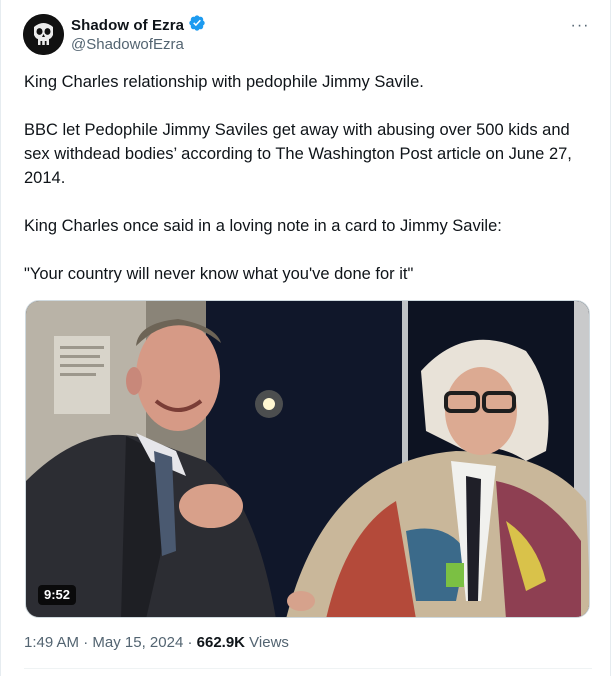  Describe the element at coordinates (138, 44) in the screenshot. I see `author-handle: @ShadowofEzra` at that location.